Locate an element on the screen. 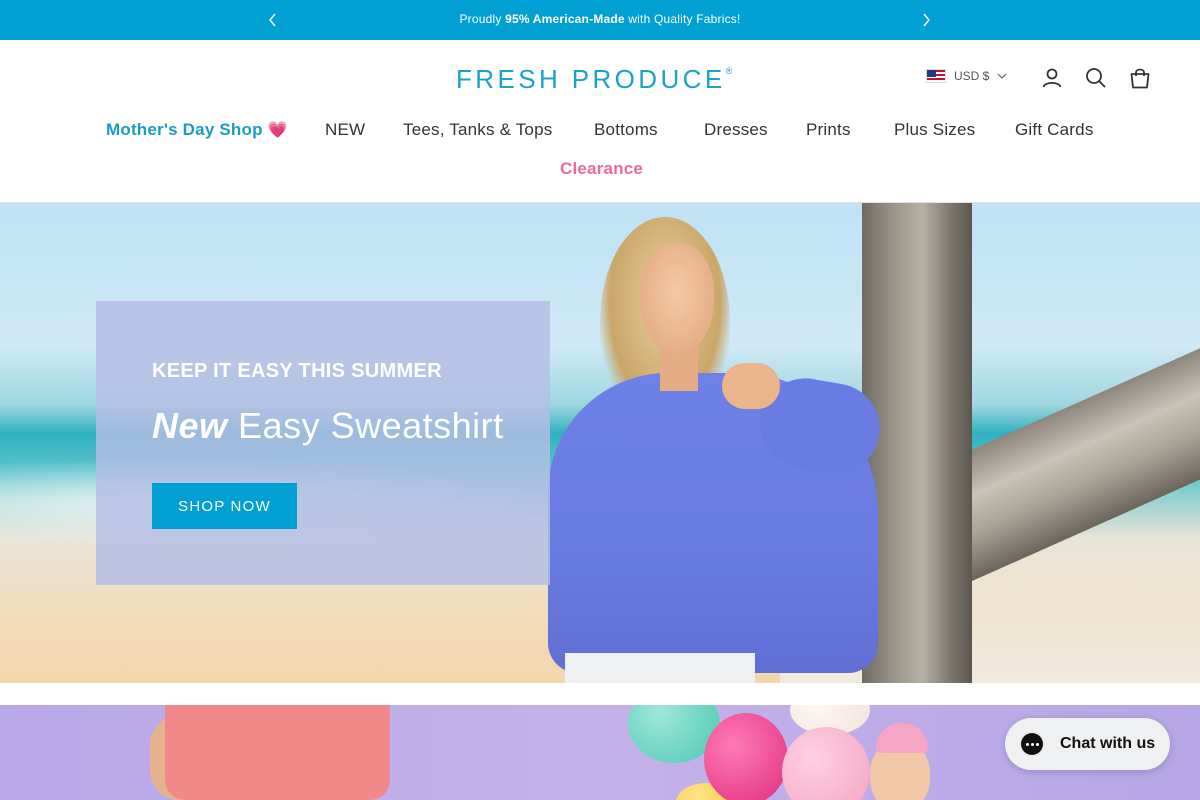 This screenshot has height=800, width=1200. nav-item-clearance: Clearance is located at coordinates (601, 169).